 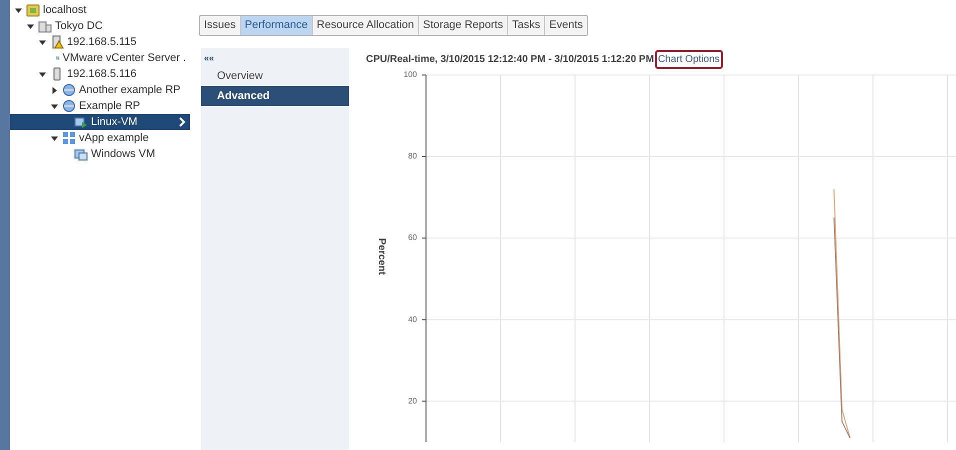 What do you see at coordinates (412, 319) in the screenshot?
I see `y-tick-label: 40` at bounding box center [412, 319].